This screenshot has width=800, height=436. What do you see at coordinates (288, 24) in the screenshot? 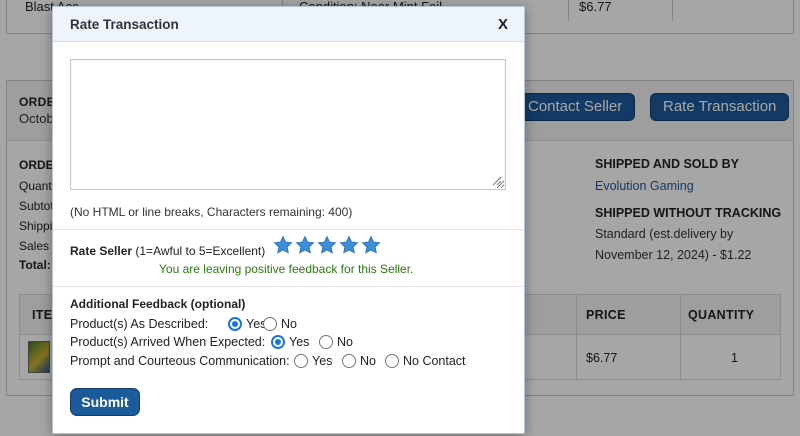
I see `dialog-header: Rate Transaction X` at bounding box center [288, 24].